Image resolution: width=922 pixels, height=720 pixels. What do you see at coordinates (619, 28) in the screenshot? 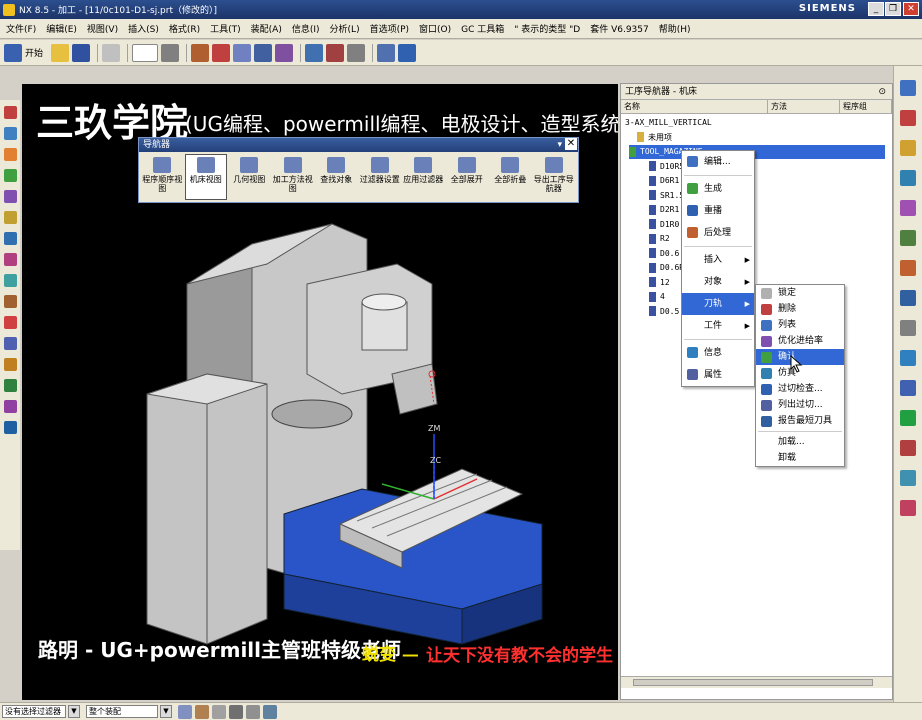
I see `menu-item: 套件 V6.9357` at bounding box center [619, 28].